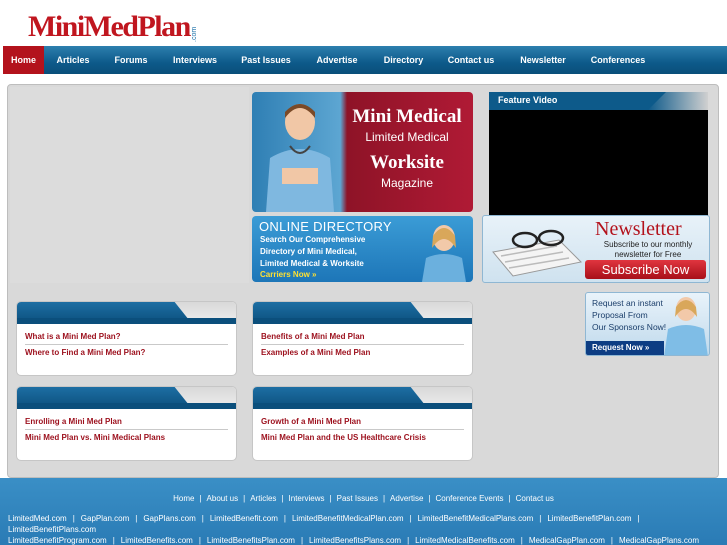  I want to click on partner-link: LimitedMed.com, so click(37, 518).